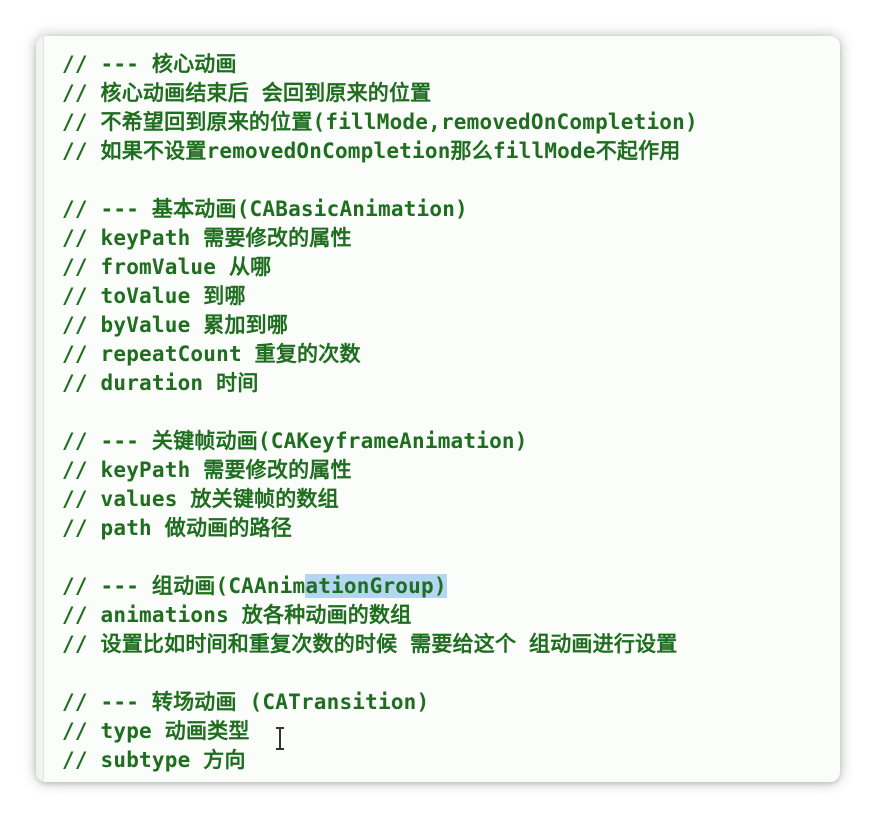 The height and width of the screenshot is (818, 876). I want to click on code-line: // 核心动画结束后 会回到原来的位置, so click(447, 93).